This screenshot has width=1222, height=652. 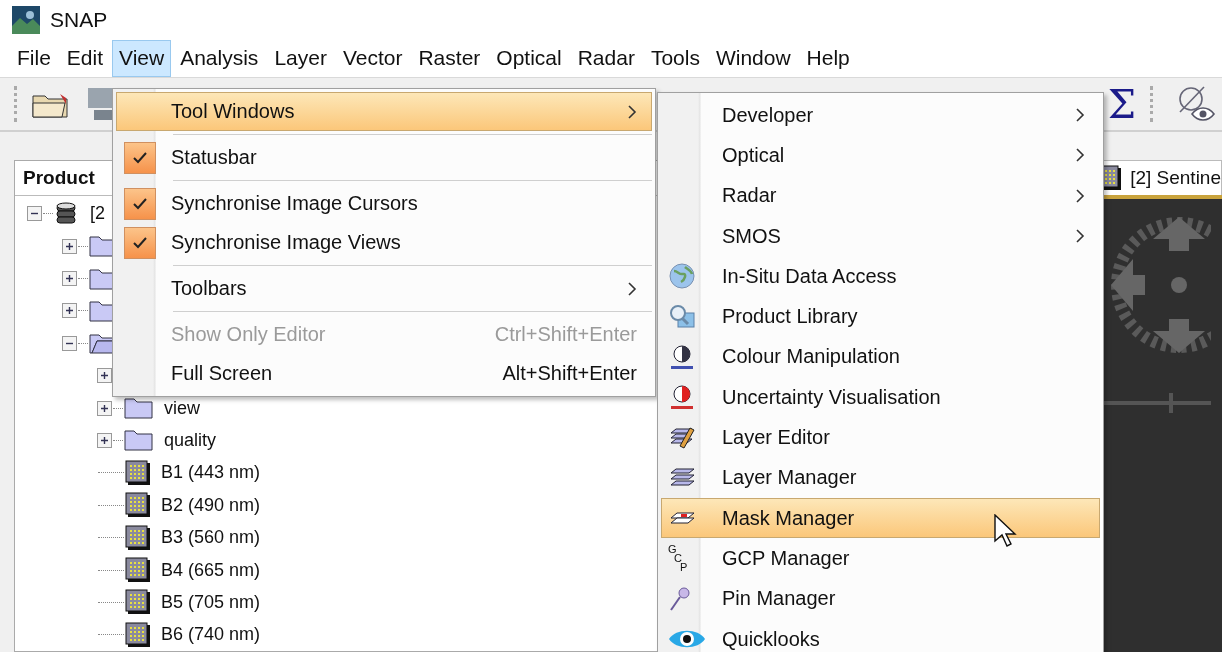 I want to click on panel-title: Product, so click(x=59, y=177).